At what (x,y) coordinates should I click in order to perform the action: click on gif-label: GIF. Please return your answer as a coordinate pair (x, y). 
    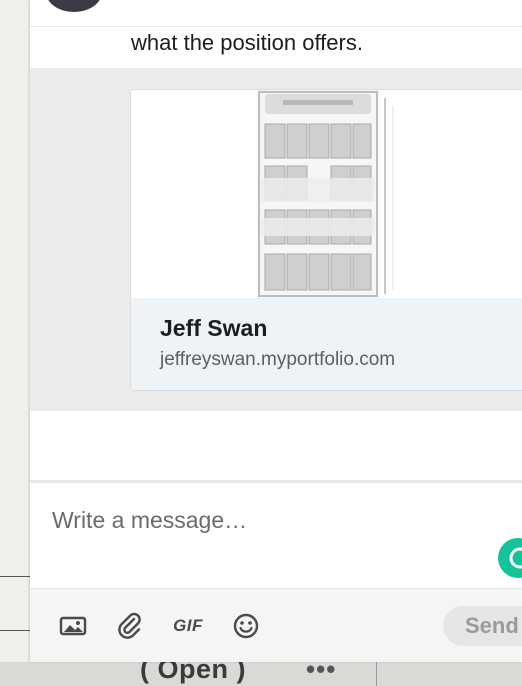
    Looking at the image, I should click on (188, 625).